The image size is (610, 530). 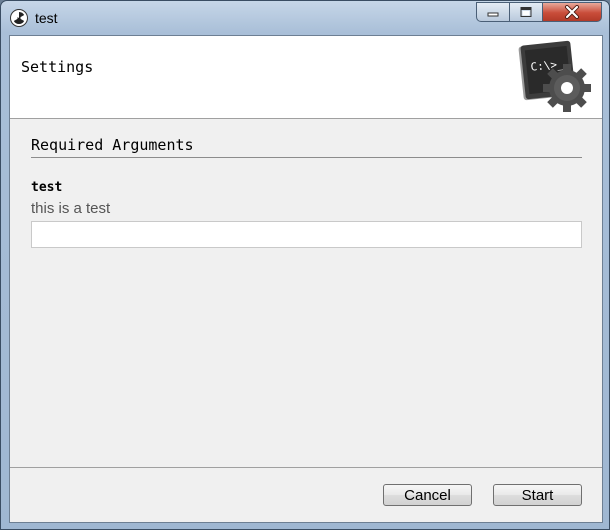 What do you see at coordinates (305, 18) in the screenshot?
I see `title-bar: test` at bounding box center [305, 18].